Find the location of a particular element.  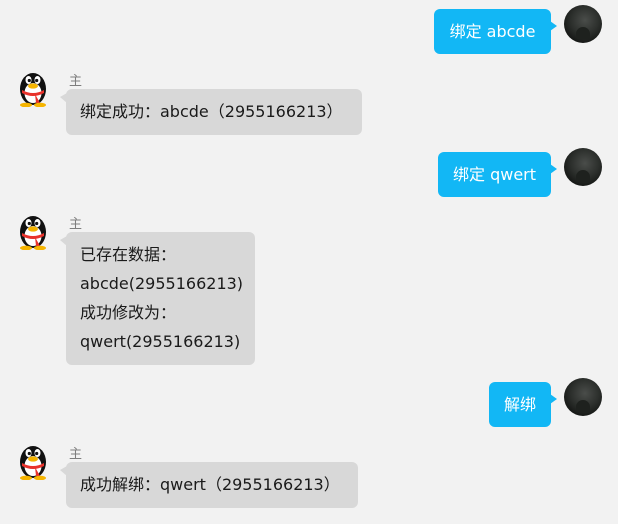

message-line: 已存在数据： is located at coordinates (128, 254).